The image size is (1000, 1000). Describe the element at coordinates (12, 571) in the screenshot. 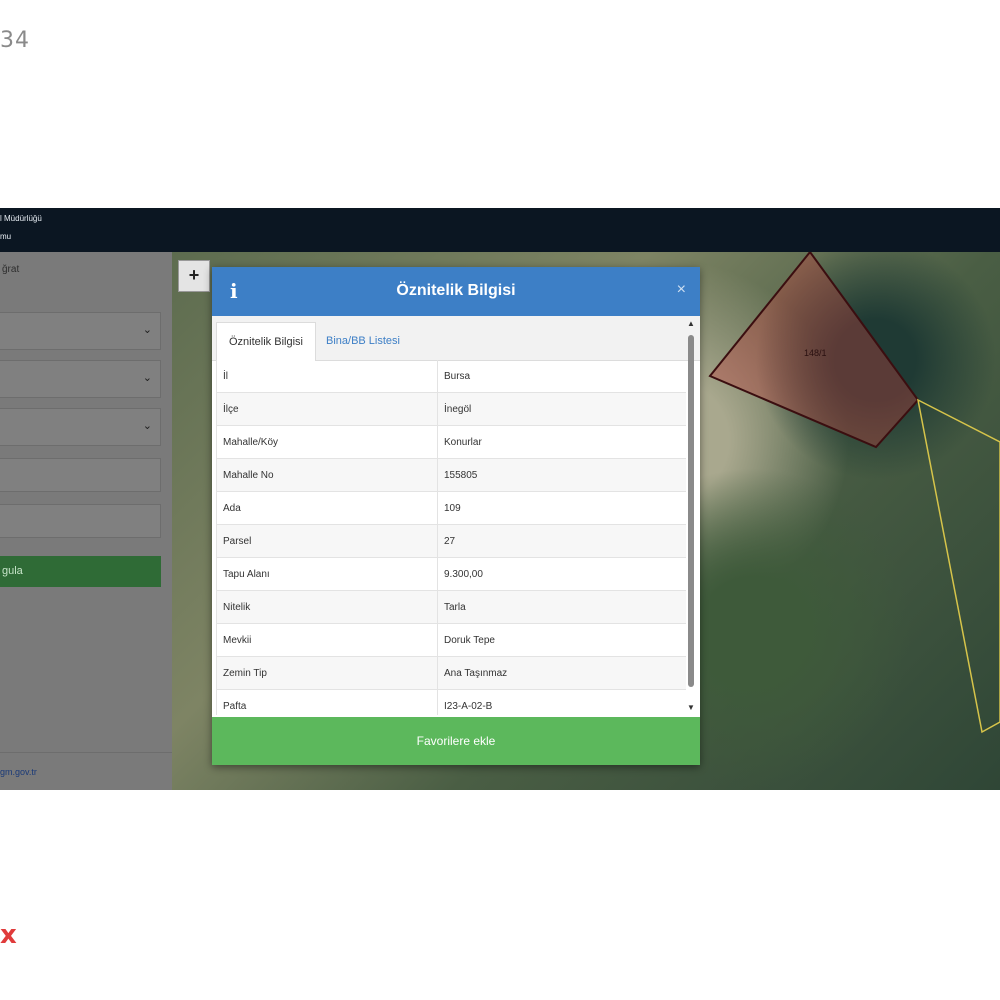

I see `sidebar-query-label: gula` at that location.